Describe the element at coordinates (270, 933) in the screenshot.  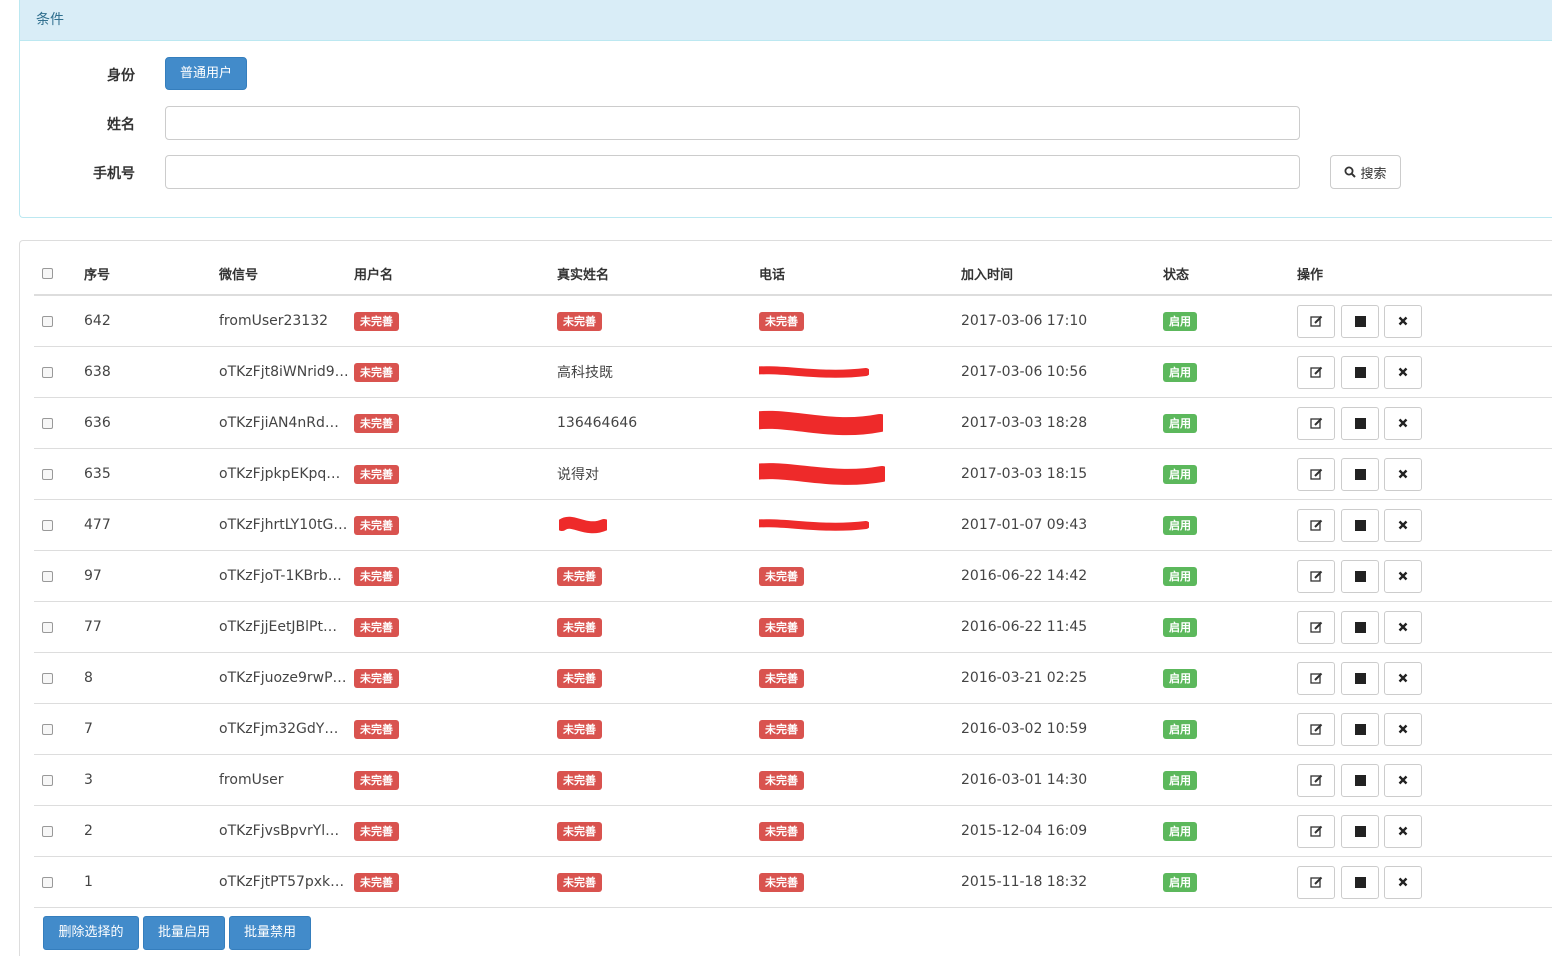
I see `bulk-disable-button: 批量禁用` at that location.